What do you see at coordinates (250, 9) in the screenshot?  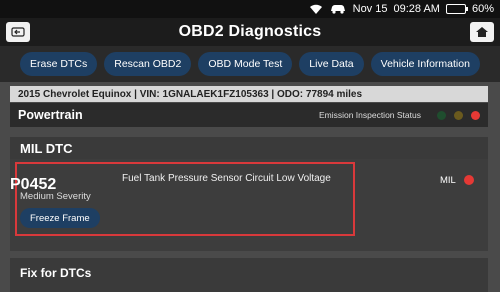 I see `status-bar: Nov 15 09:28 AM 60%` at bounding box center [250, 9].